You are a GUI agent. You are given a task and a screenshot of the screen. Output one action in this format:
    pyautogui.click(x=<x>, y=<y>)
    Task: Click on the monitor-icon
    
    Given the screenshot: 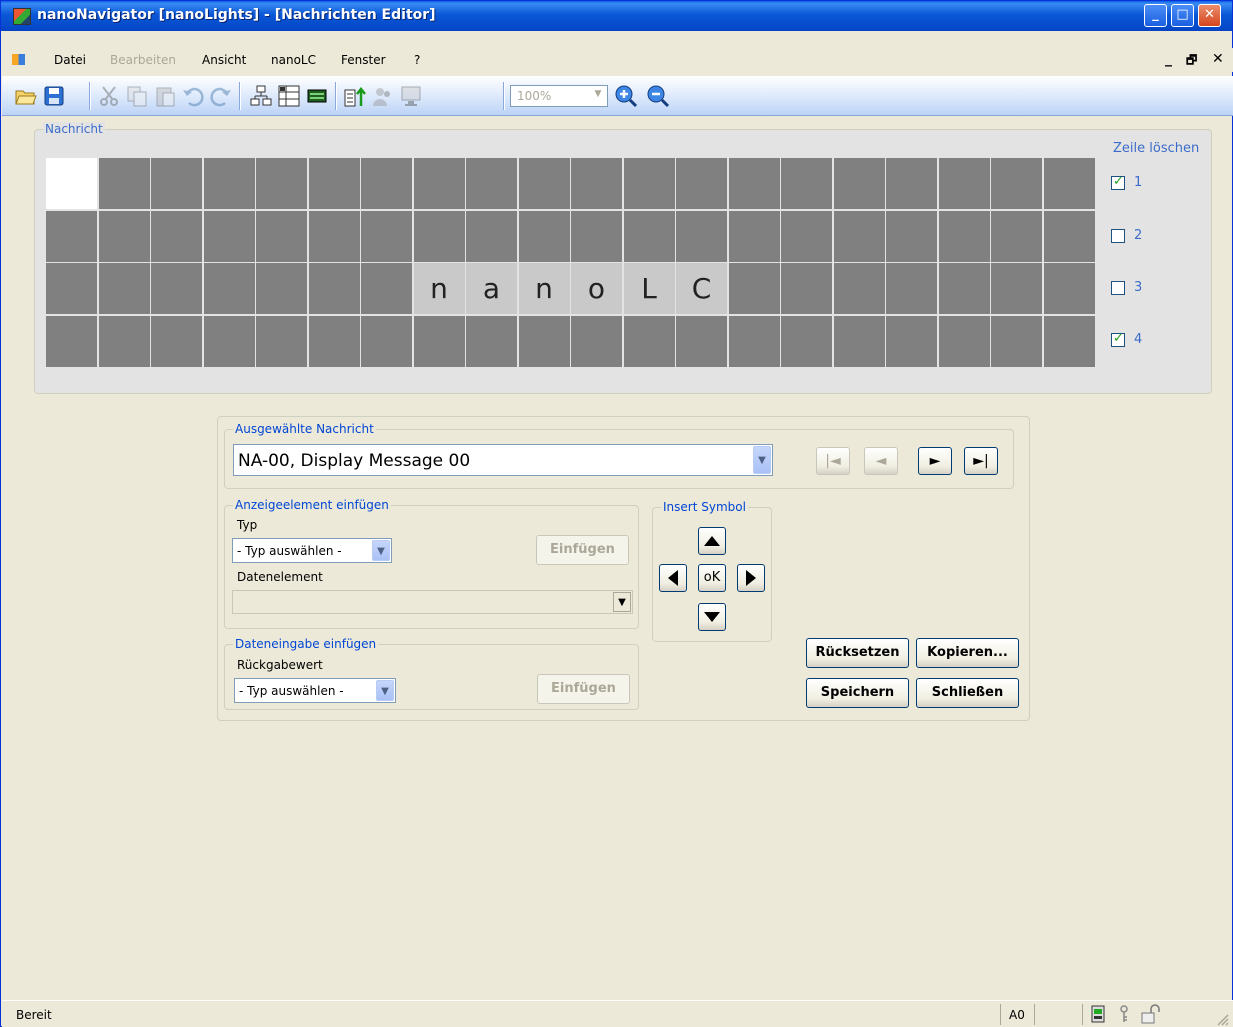 What is the action you would take?
    pyautogui.click(x=411, y=96)
    